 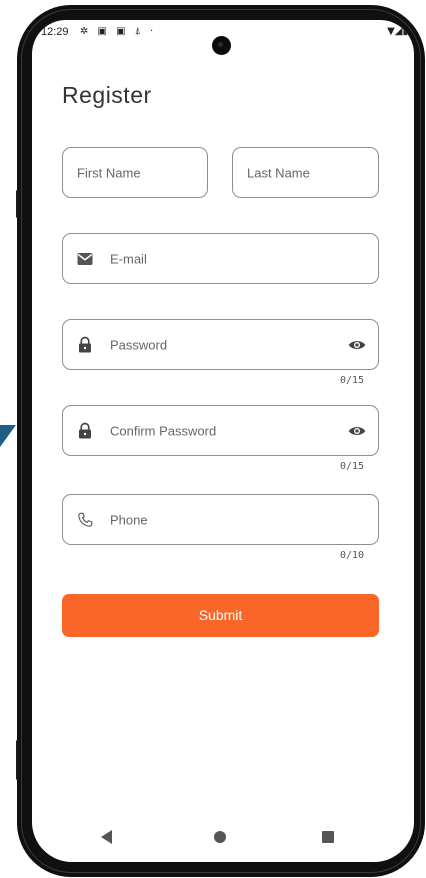 I want to click on side-button-bottom, so click(x=17, y=760).